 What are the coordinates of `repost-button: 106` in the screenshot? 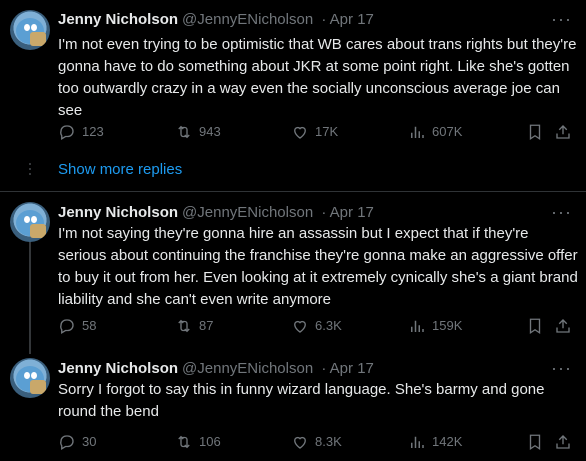 It's located at (198, 442).